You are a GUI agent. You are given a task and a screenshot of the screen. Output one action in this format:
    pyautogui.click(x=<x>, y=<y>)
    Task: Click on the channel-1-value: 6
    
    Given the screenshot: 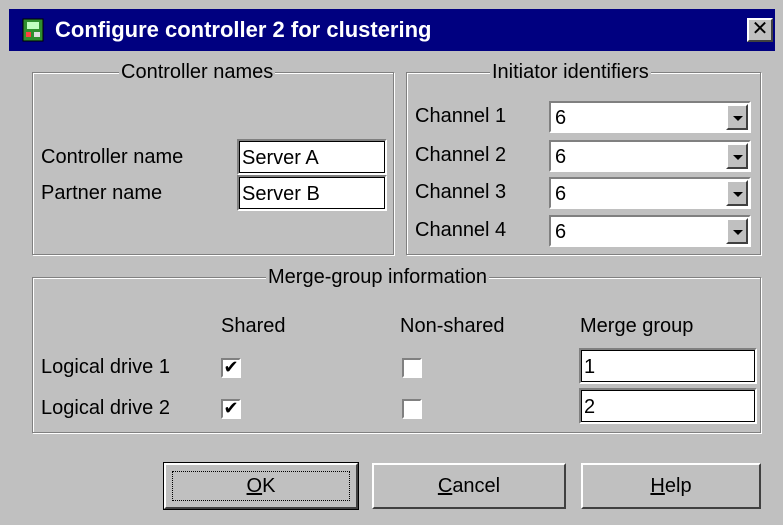 What is the action you would take?
    pyautogui.click(x=561, y=118)
    